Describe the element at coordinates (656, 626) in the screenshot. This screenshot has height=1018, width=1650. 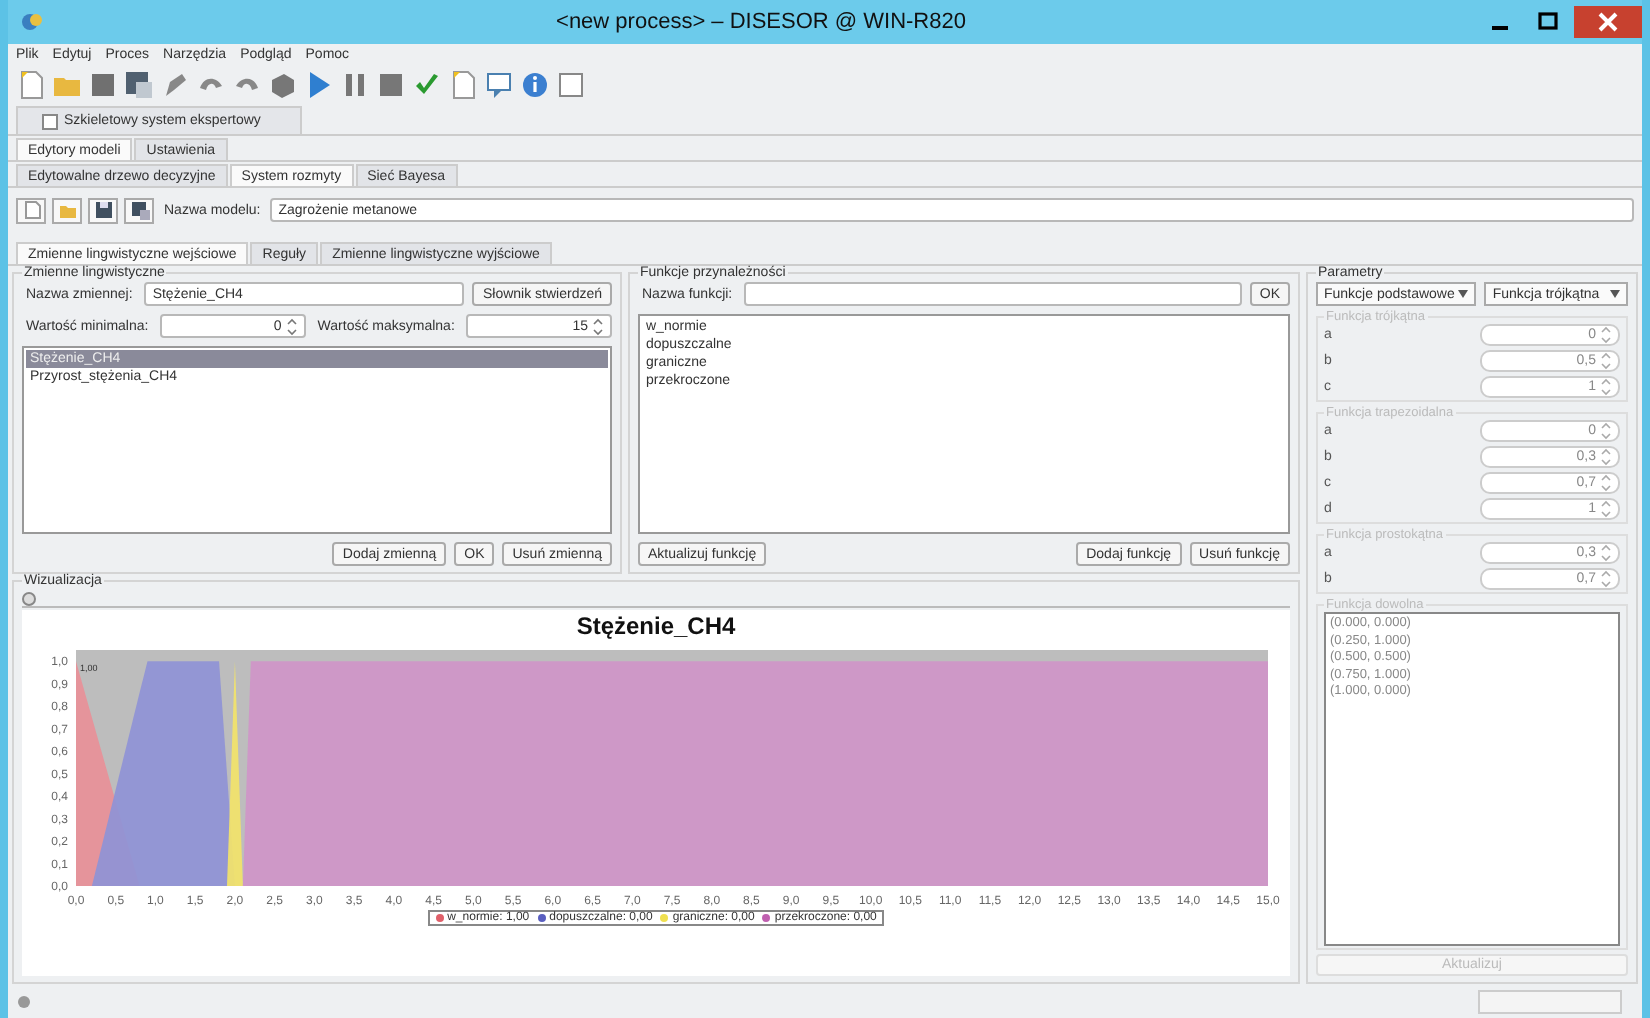
I see `chart-title: Stężenie_CH4` at that location.